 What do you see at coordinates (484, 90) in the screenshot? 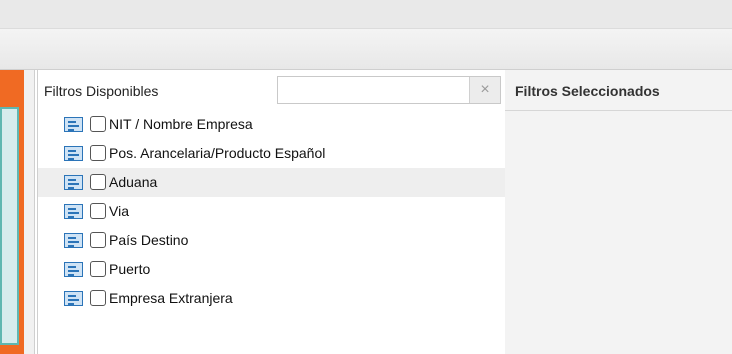
I see `close-icon: ×` at bounding box center [484, 90].